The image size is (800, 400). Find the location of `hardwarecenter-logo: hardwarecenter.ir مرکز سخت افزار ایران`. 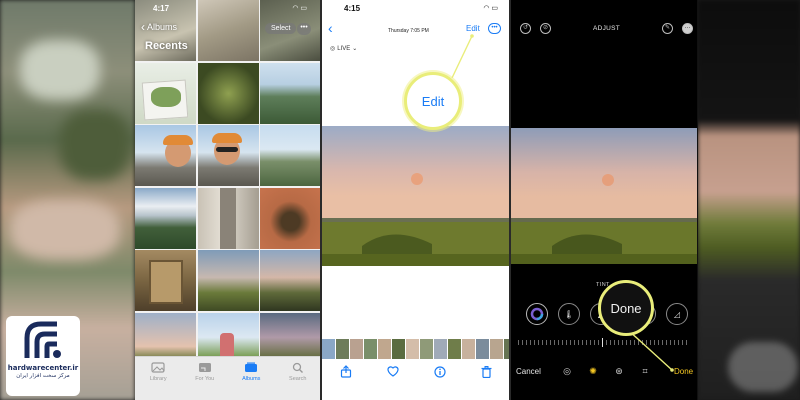

hardwarecenter-logo: hardwarecenter.ir مرکز سخت افزار ایران is located at coordinates (43, 356).